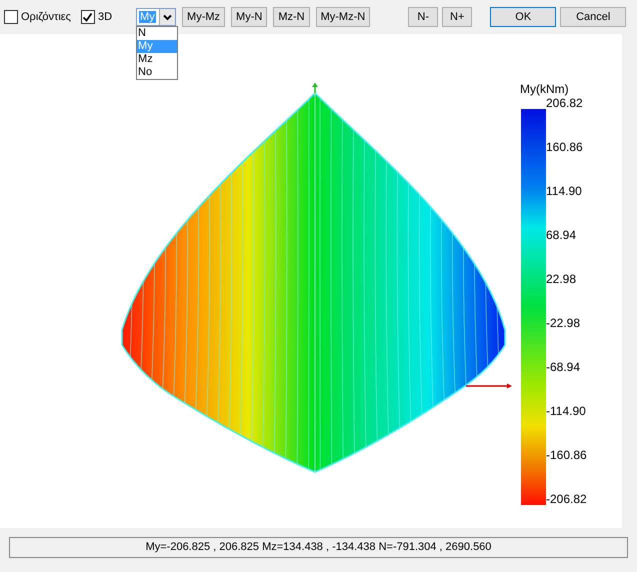 Image resolution: width=637 pixels, height=572 pixels. Describe the element at coordinates (561, 235) in the screenshot. I see `legend-tick-label: 68.94` at that location.